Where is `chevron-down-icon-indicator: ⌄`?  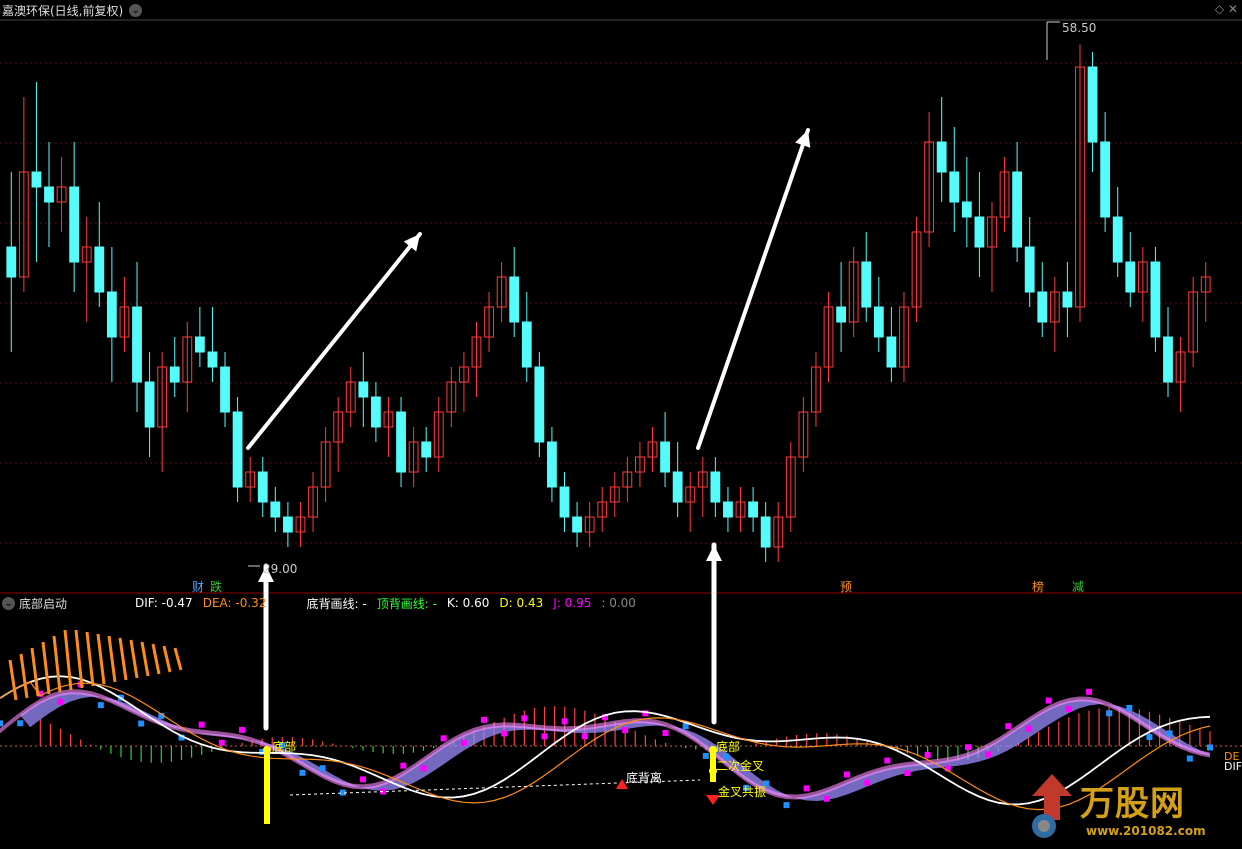
chevron-down-icon-indicator: ⌄ is located at coordinates (8, 603).